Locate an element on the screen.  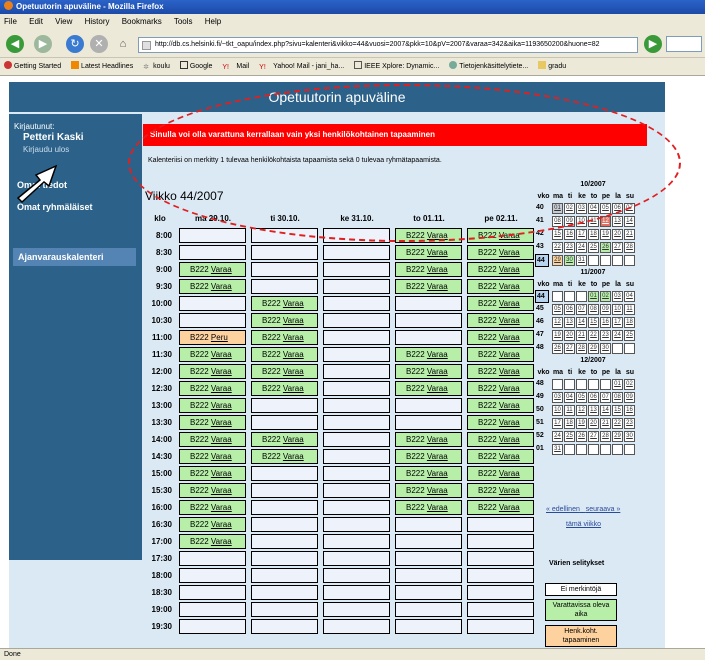
calendar-day: 26 is located at coordinates (605, 247).